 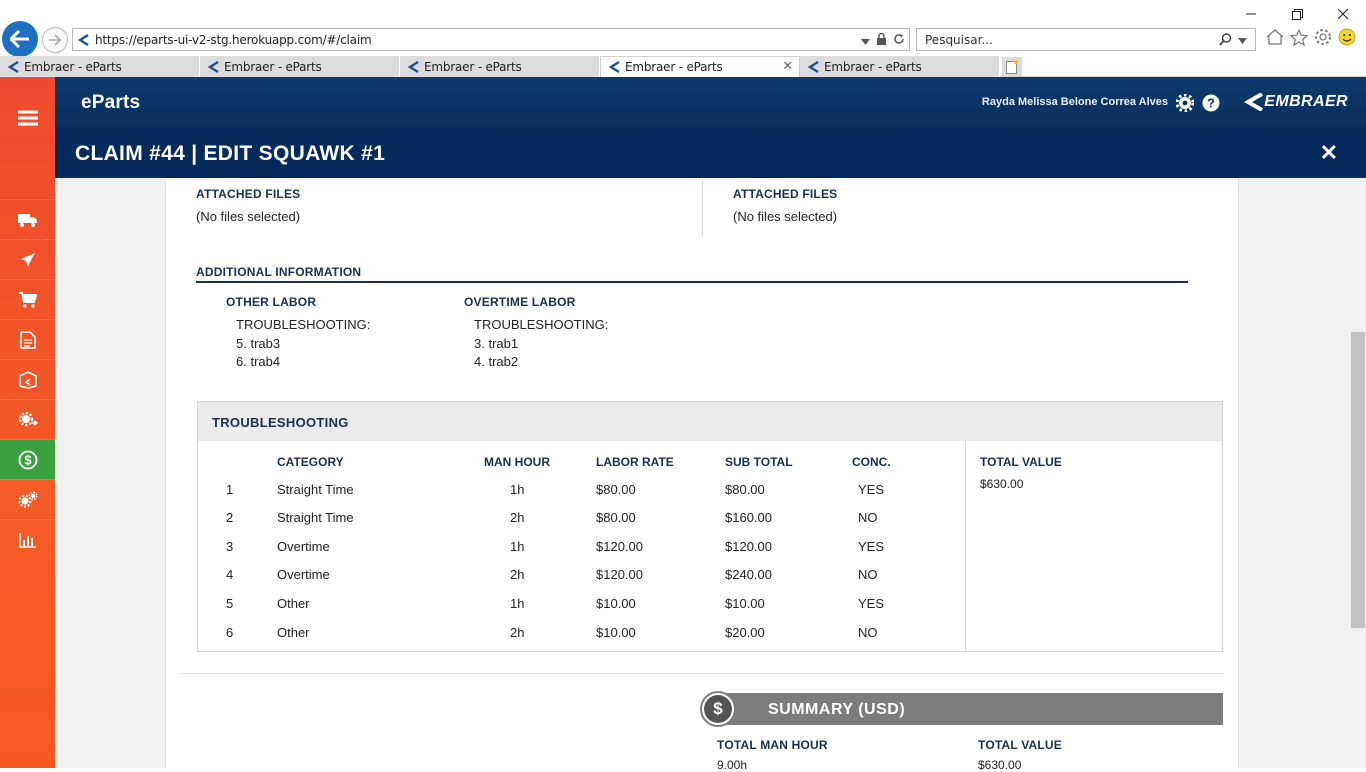 I want to click on troubleshooting-header: TROUBLESHOOTING, so click(x=710, y=421).